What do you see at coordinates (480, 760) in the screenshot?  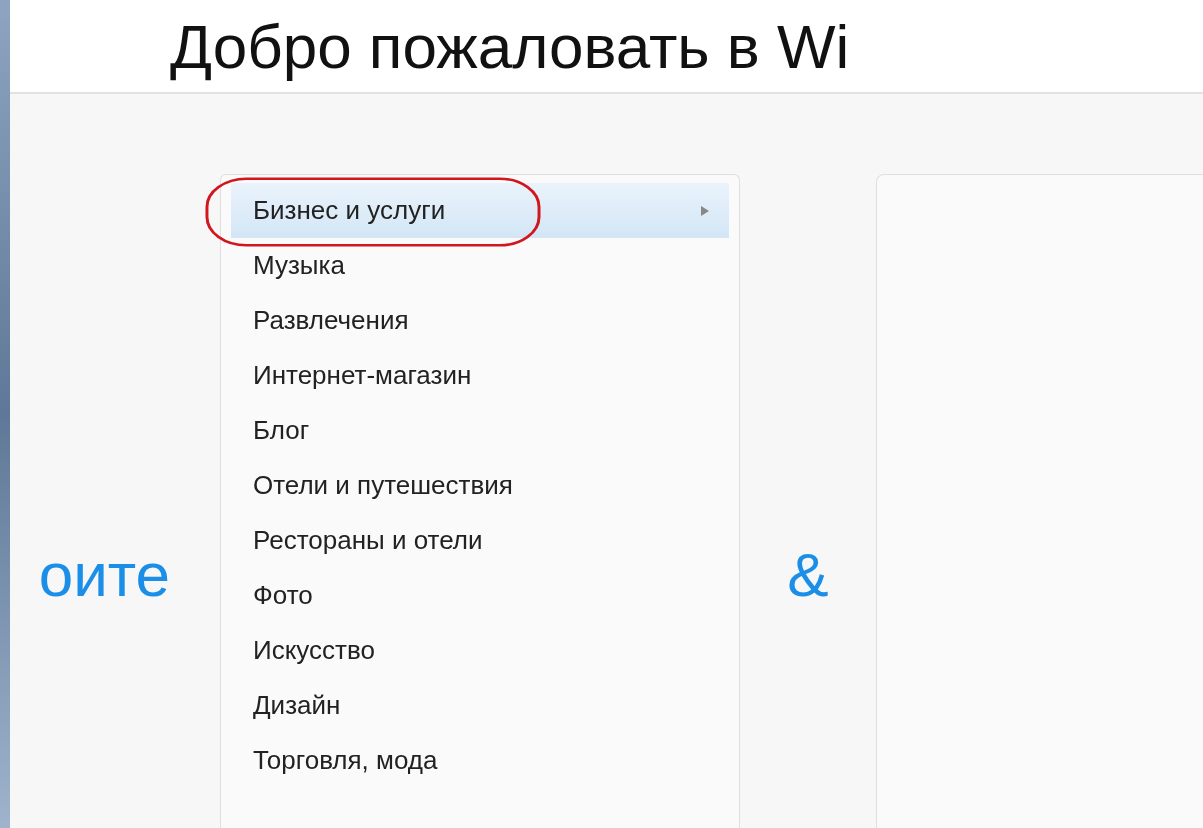 I see `category-item: Торговля, мода` at bounding box center [480, 760].